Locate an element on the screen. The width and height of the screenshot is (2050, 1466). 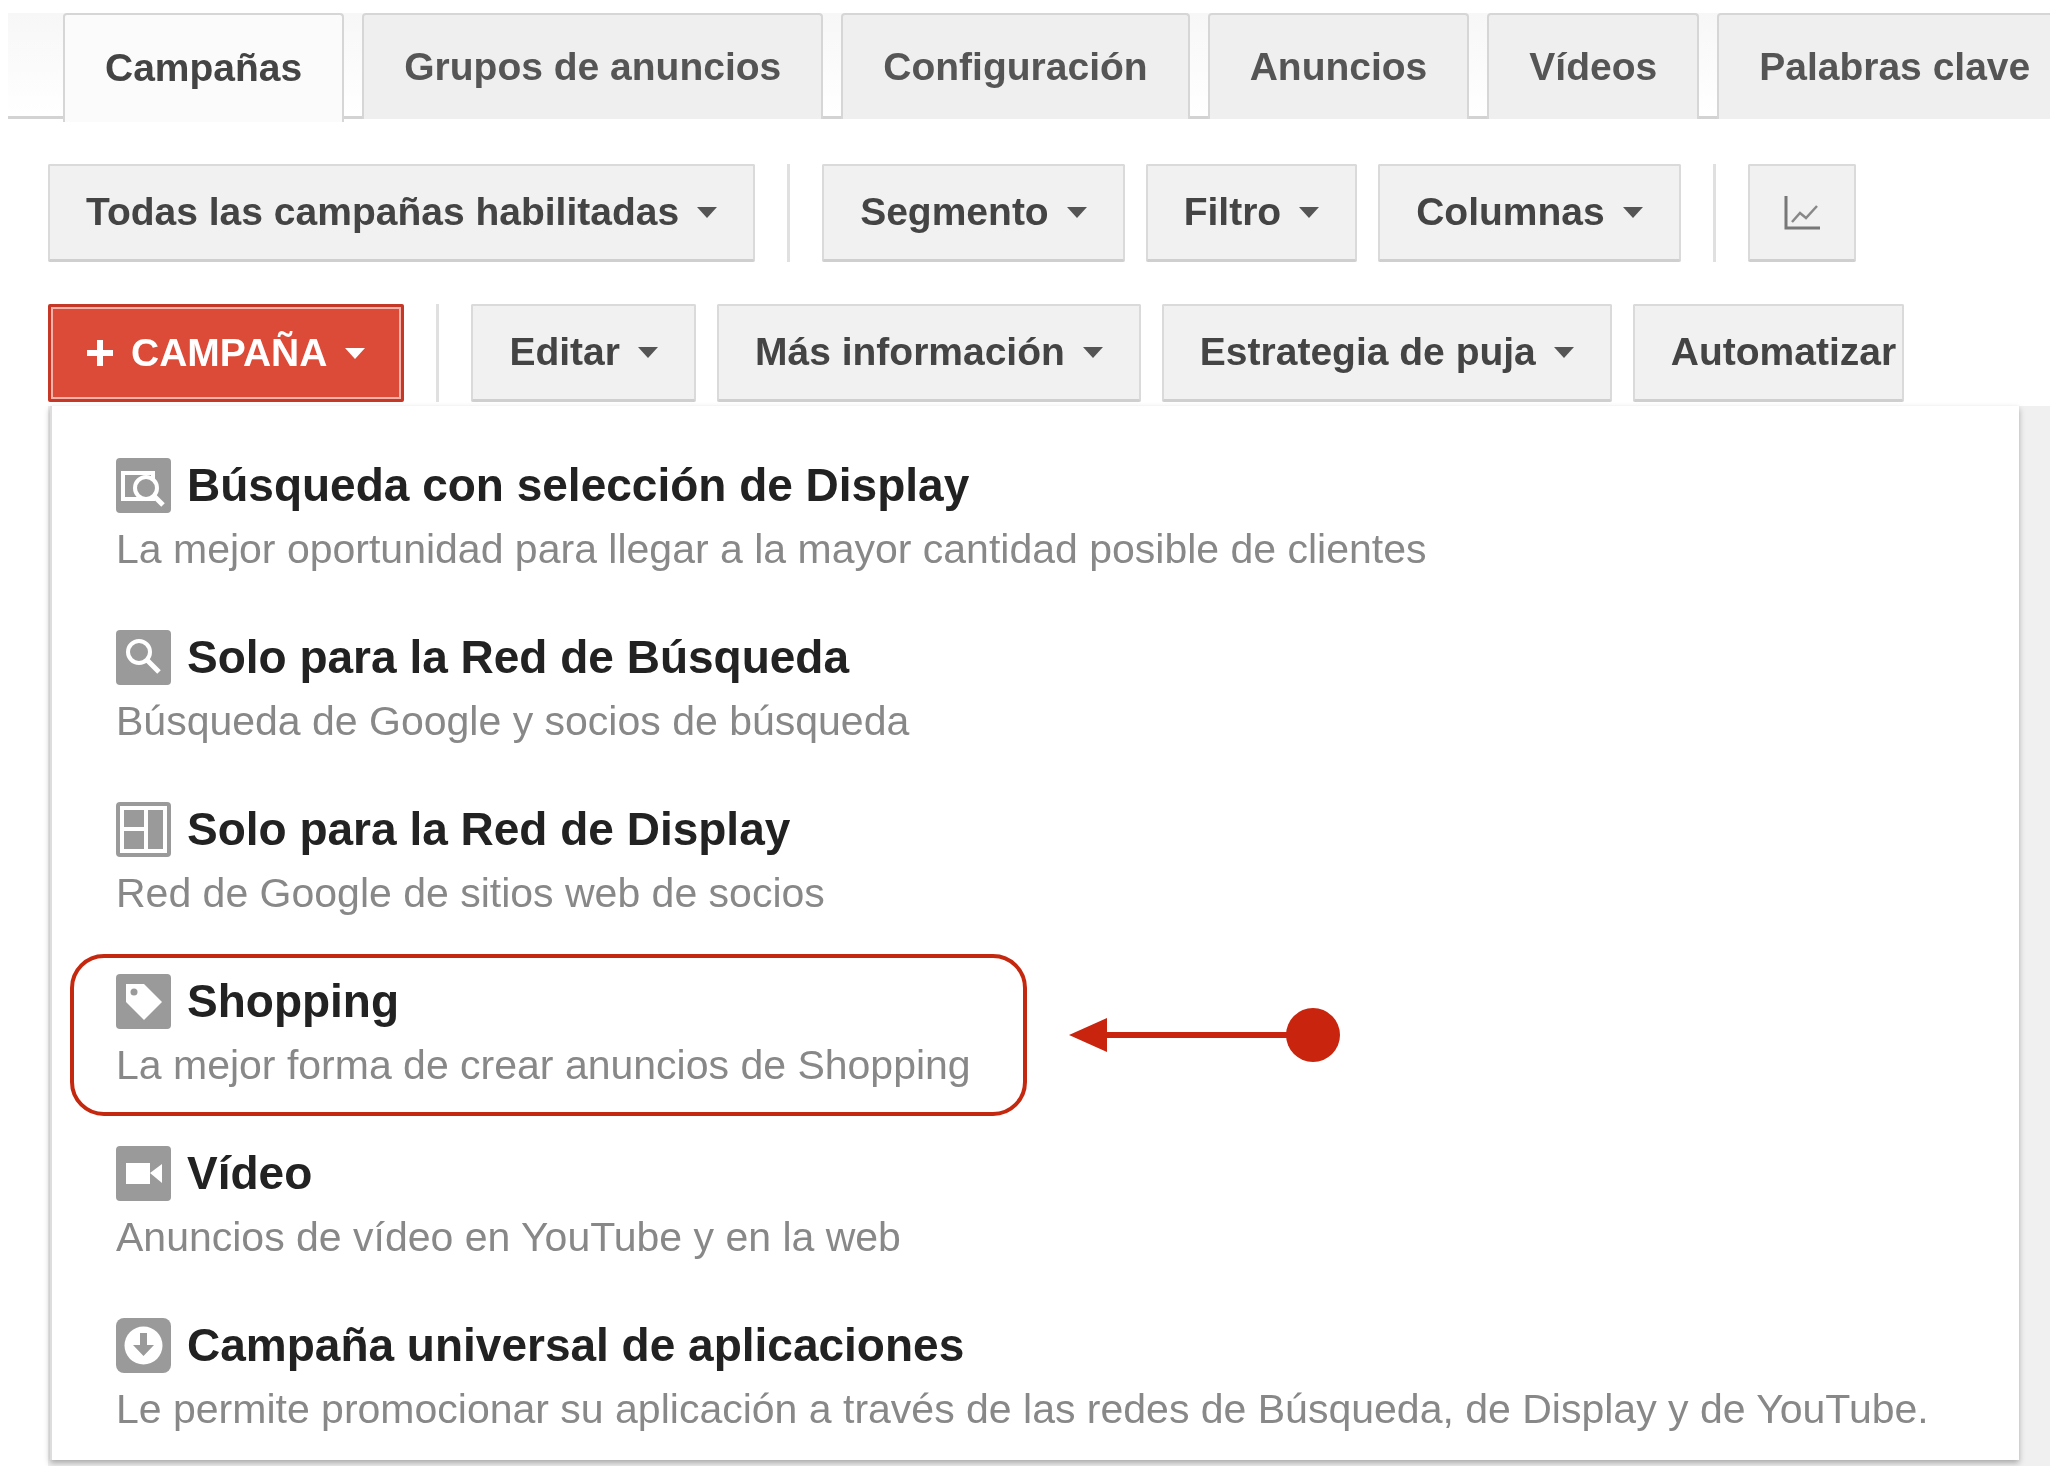
dropdown-button: Filtro is located at coordinates (1251, 213).